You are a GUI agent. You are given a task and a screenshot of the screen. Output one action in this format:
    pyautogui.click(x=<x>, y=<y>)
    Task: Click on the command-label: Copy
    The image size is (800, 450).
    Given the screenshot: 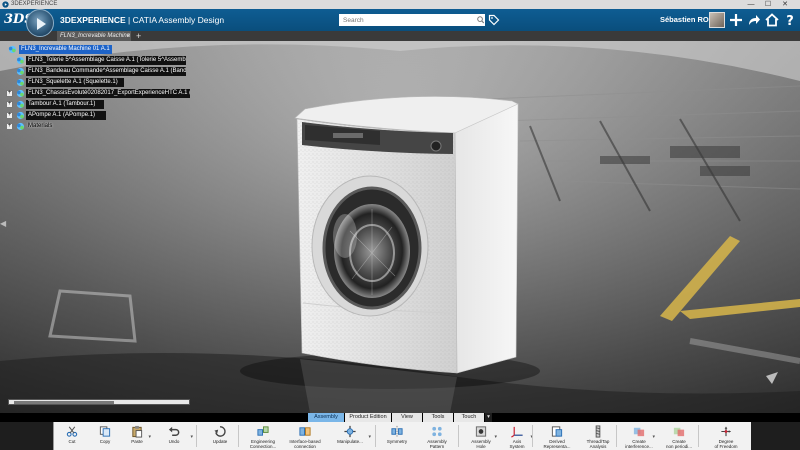 What is the action you would take?
    pyautogui.click(x=105, y=441)
    